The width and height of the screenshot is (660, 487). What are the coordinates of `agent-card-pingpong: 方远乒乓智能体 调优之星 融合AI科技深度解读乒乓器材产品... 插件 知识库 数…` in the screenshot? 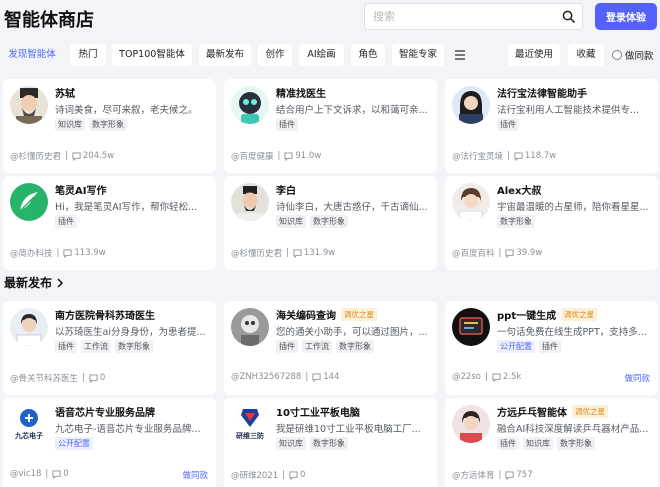 It's located at (551, 442).